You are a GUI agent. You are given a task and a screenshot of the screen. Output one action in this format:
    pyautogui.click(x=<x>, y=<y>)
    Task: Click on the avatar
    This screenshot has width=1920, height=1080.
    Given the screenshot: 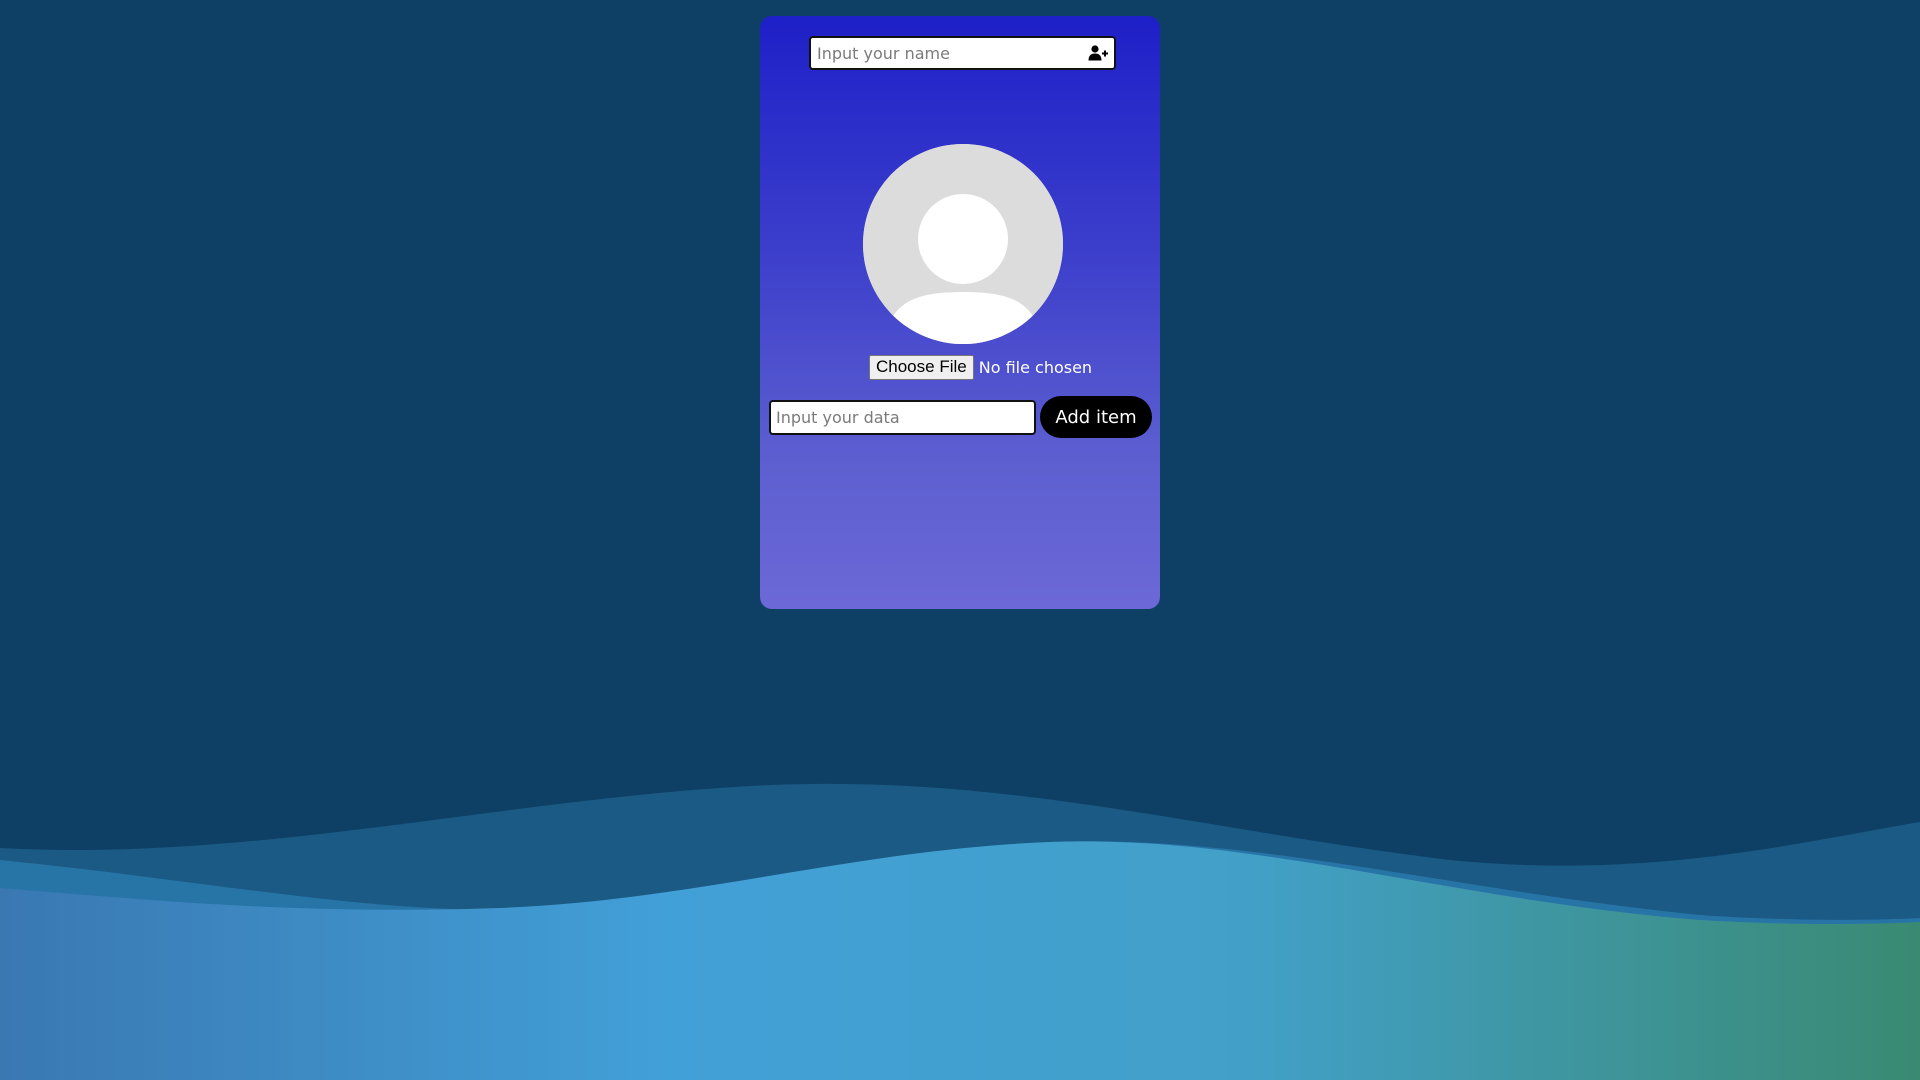 What is the action you would take?
    pyautogui.click(x=963, y=244)
    